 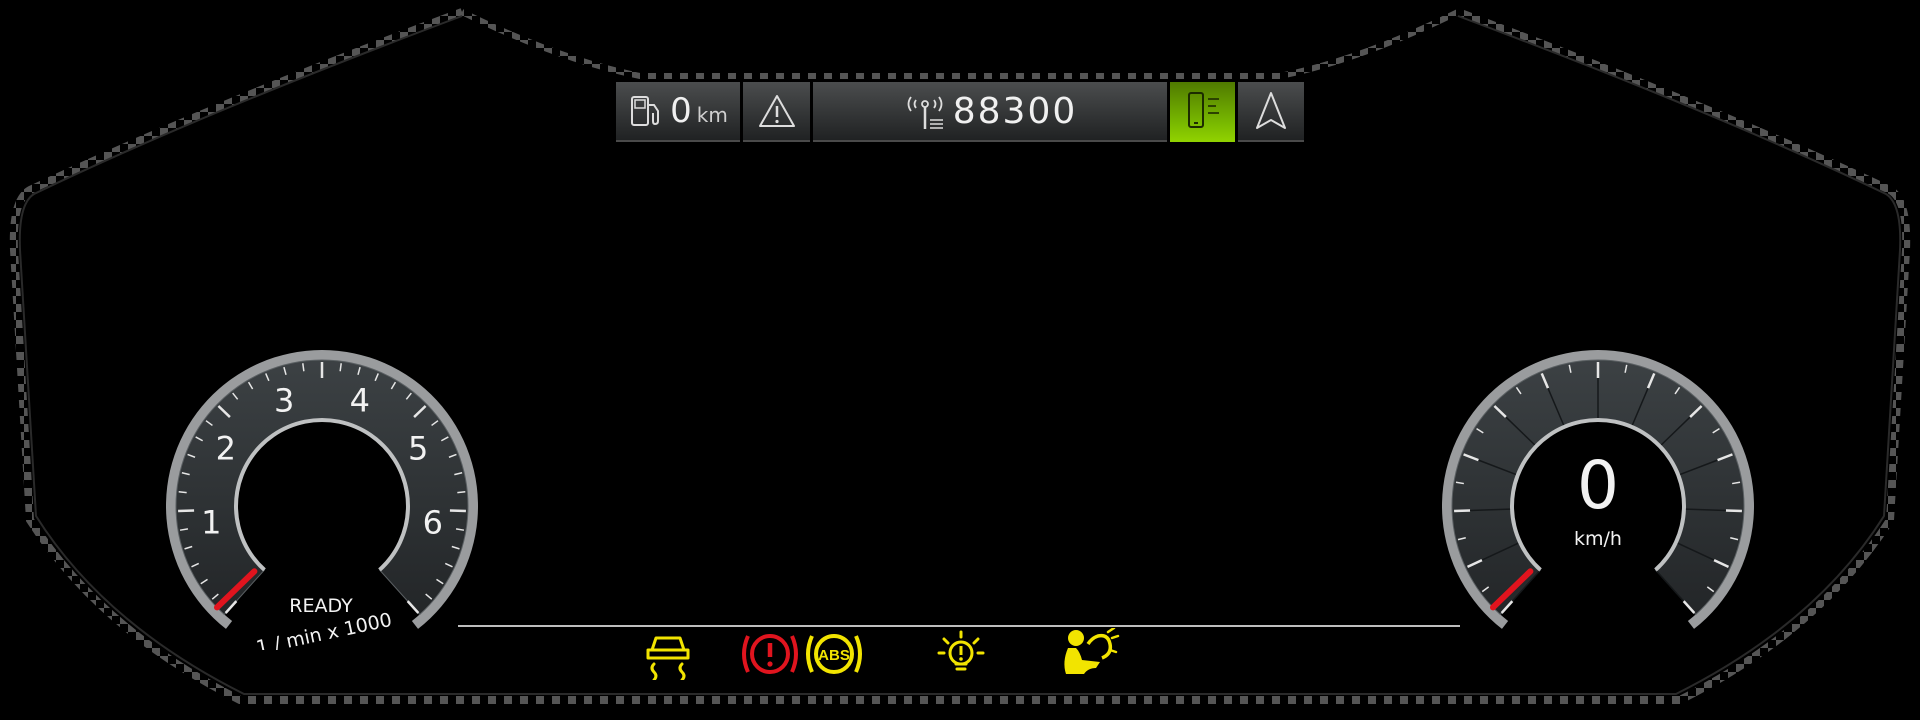 What do you see at coordinates (1598, 539) in the screenshot?
I see `speed-unit: km/h` at bounding box center [1598, 539].